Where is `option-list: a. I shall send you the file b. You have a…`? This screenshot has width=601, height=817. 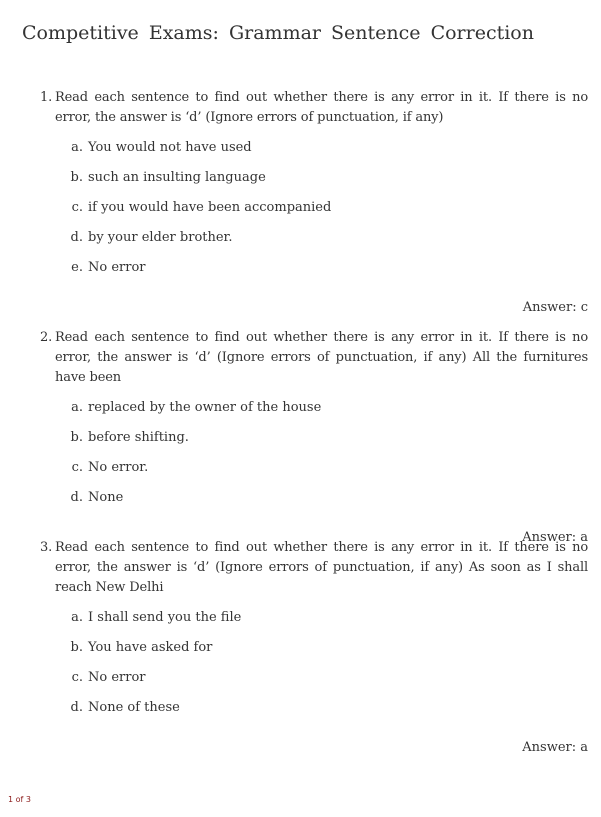
option-list: a. I shall send you the file b. You have a… is located at coordinates (314, 668).